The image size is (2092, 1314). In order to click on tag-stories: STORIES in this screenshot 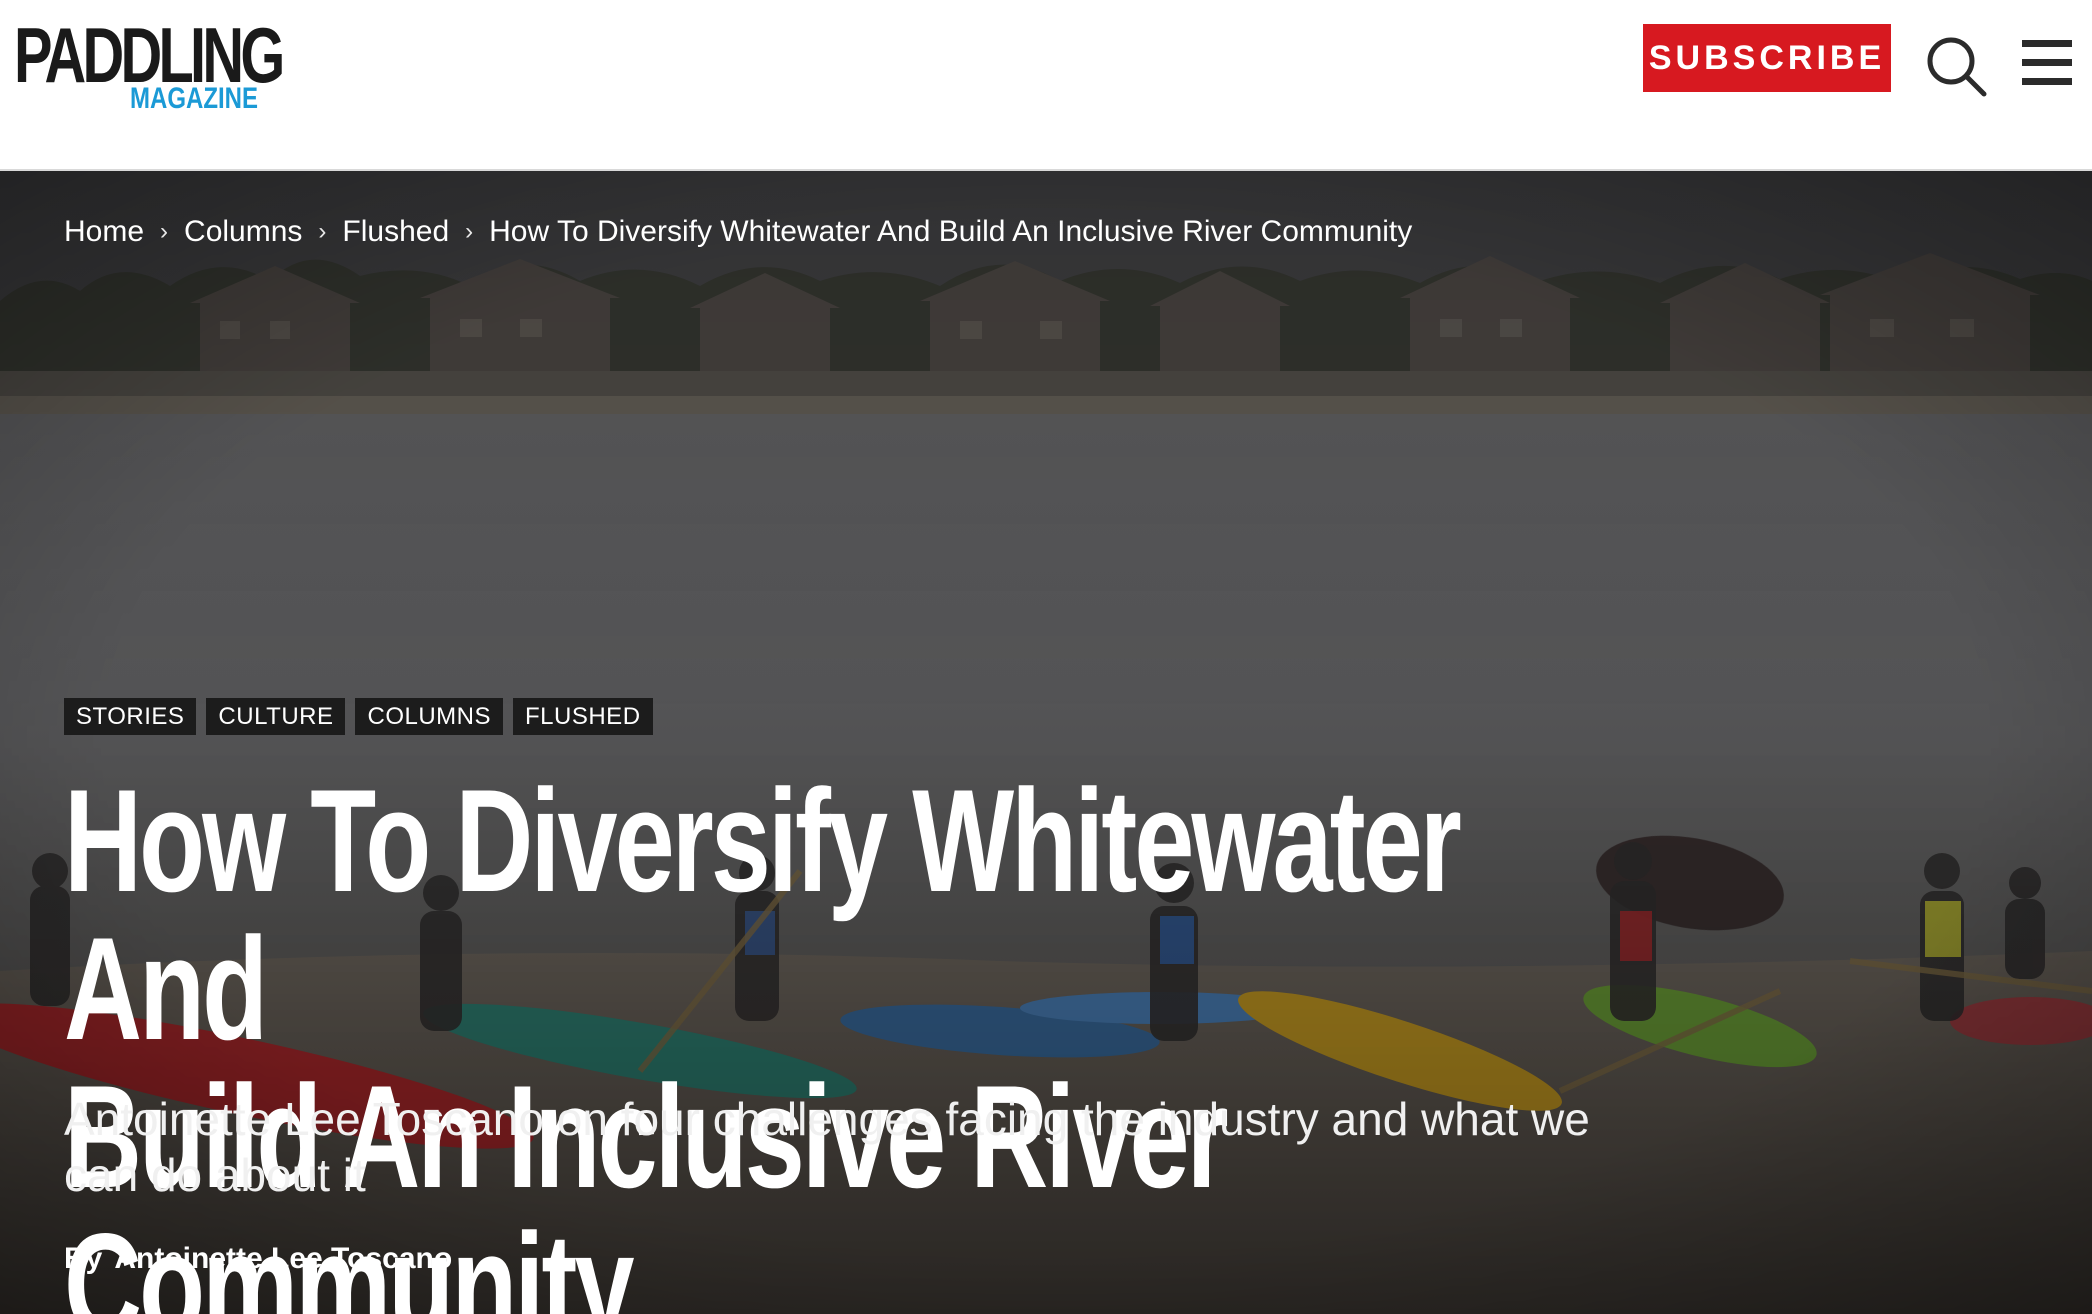, I will do `click(130, 716)`.